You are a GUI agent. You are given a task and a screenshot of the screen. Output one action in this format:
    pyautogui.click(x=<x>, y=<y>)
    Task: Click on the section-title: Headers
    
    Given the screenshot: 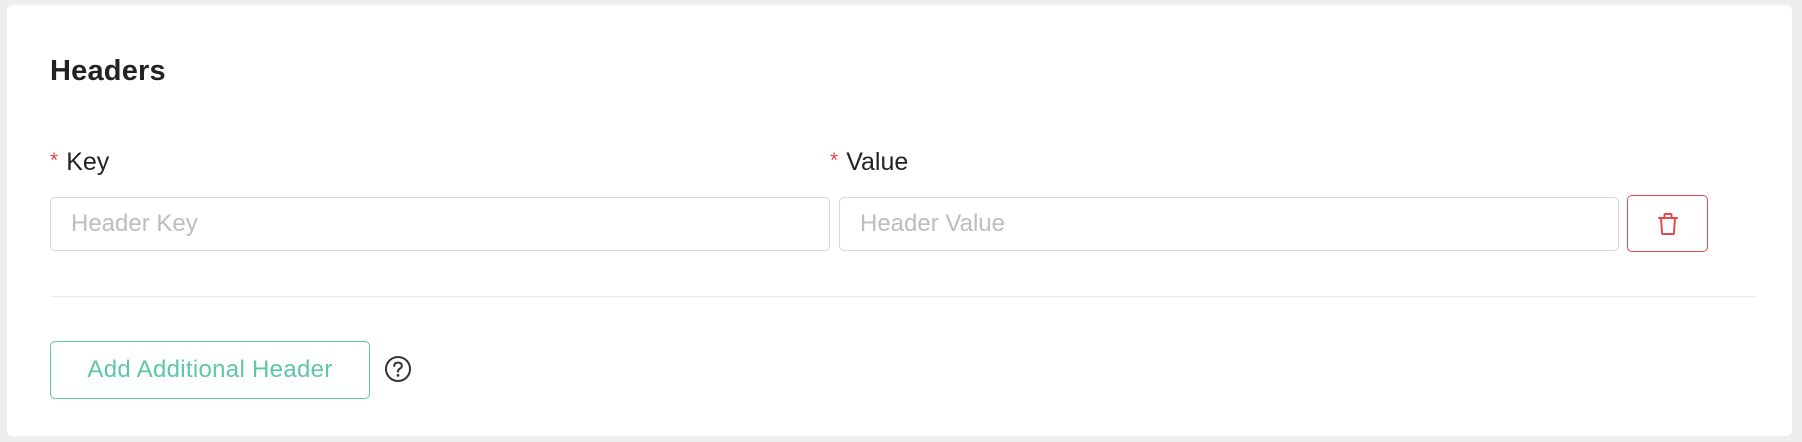 What is the action you would take?
    pyautogui.click(x=108, y=71)
    